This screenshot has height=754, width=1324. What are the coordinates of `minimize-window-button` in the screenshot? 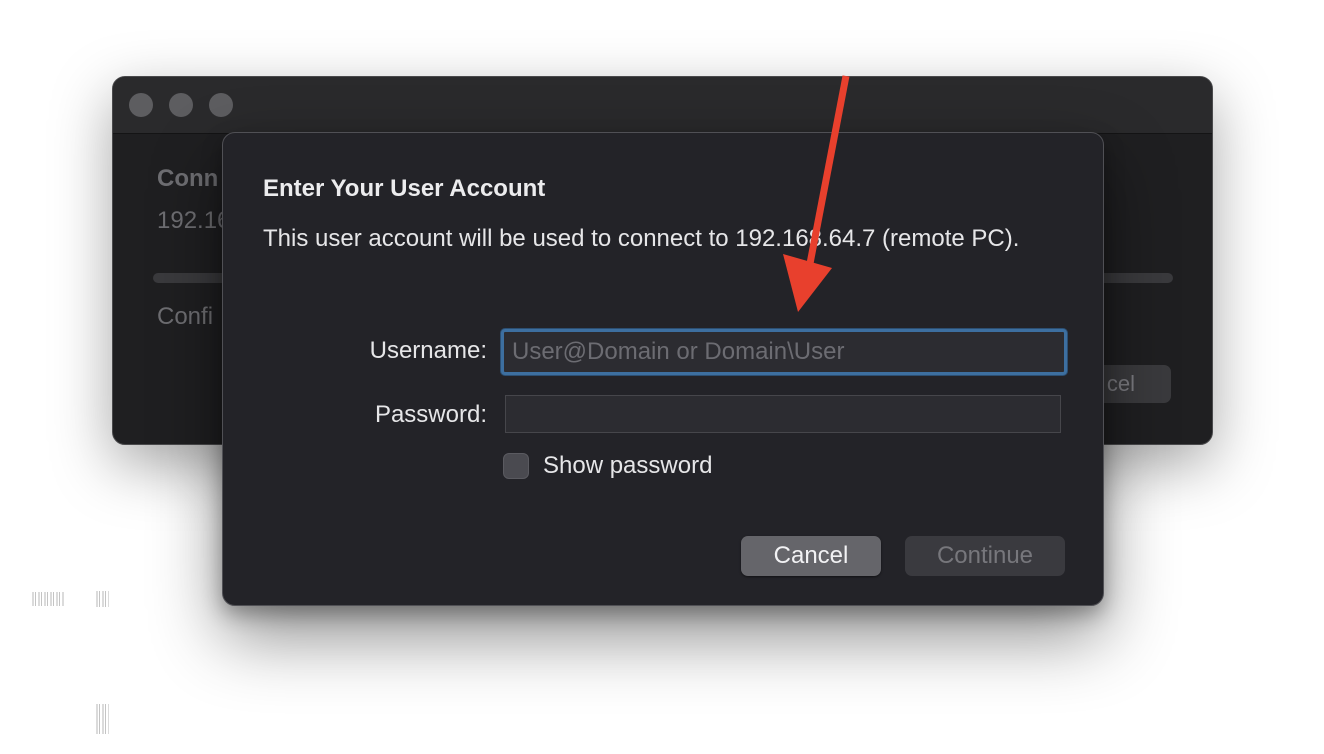 It's located at (181, 105).